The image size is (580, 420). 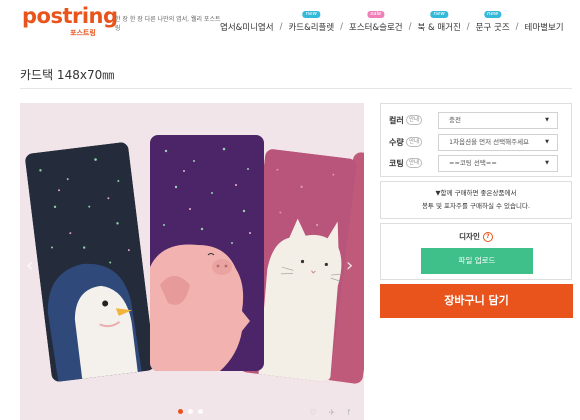 I want to click on title-divider, so click(x=296, y=88).